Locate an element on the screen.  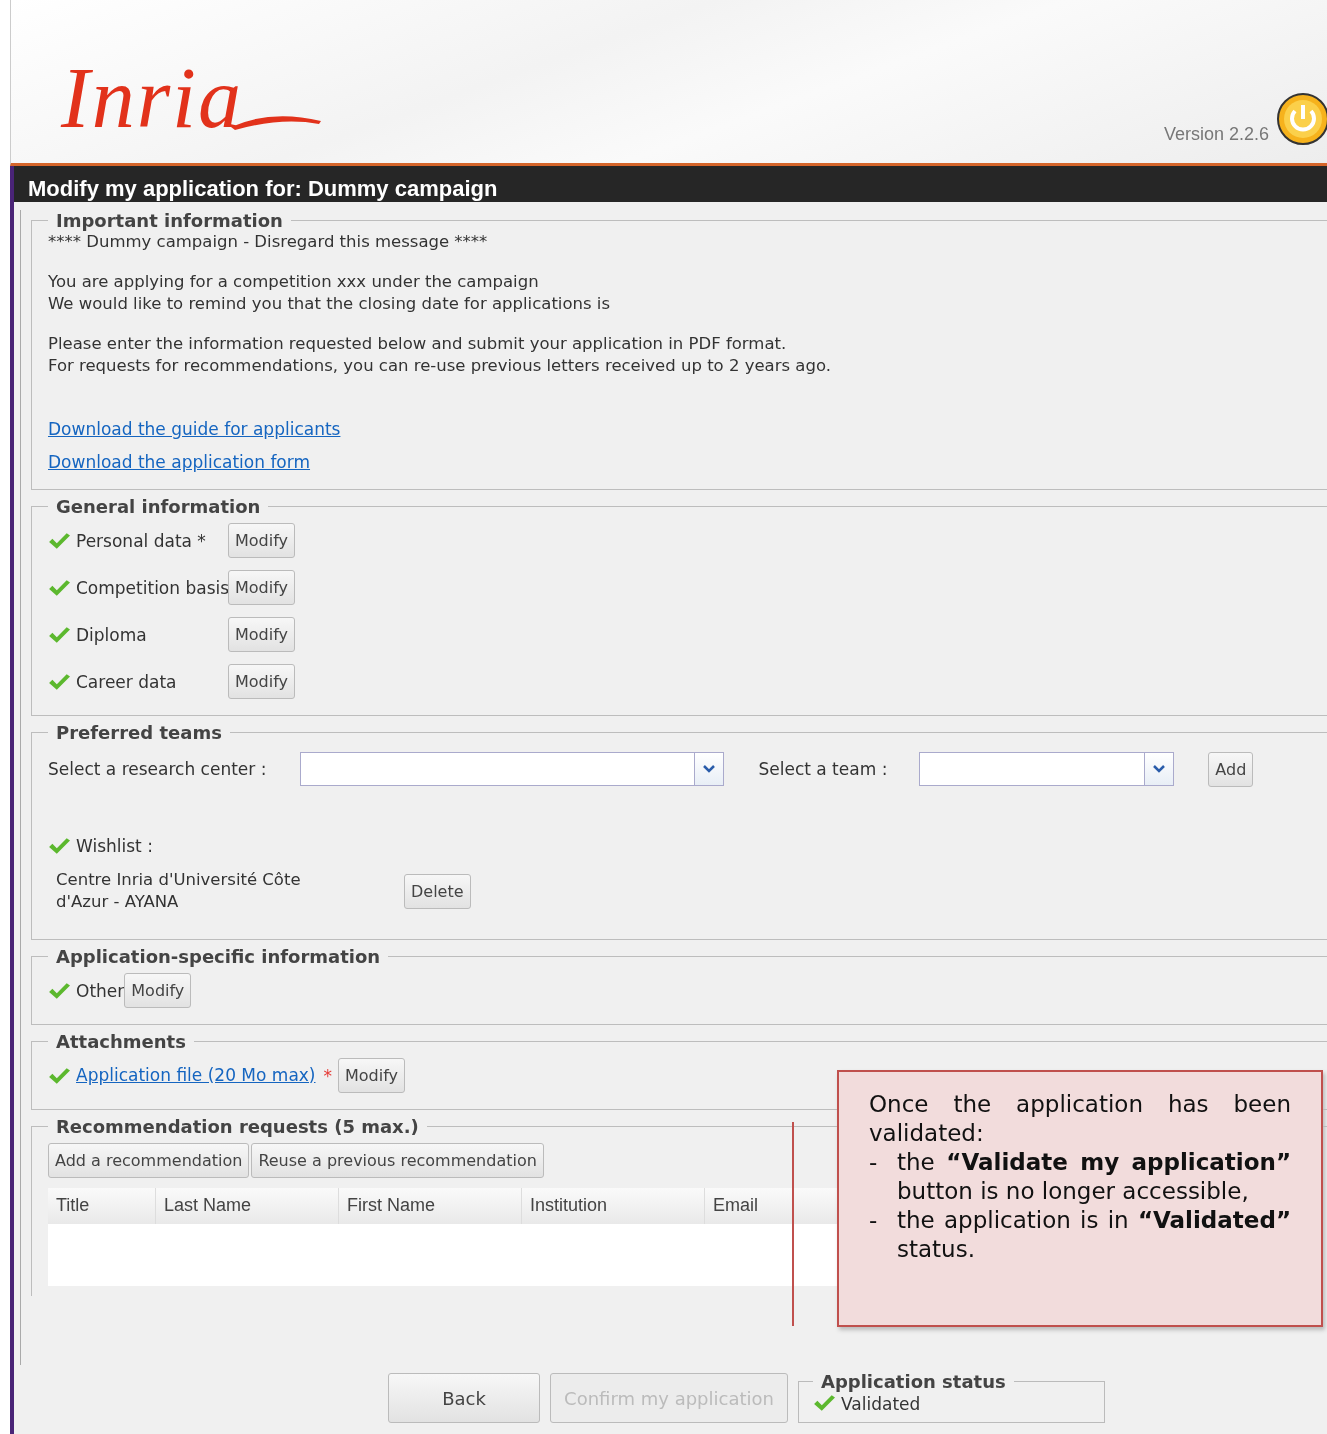
section-title: Attachments is located at coordinates (121, 1041).